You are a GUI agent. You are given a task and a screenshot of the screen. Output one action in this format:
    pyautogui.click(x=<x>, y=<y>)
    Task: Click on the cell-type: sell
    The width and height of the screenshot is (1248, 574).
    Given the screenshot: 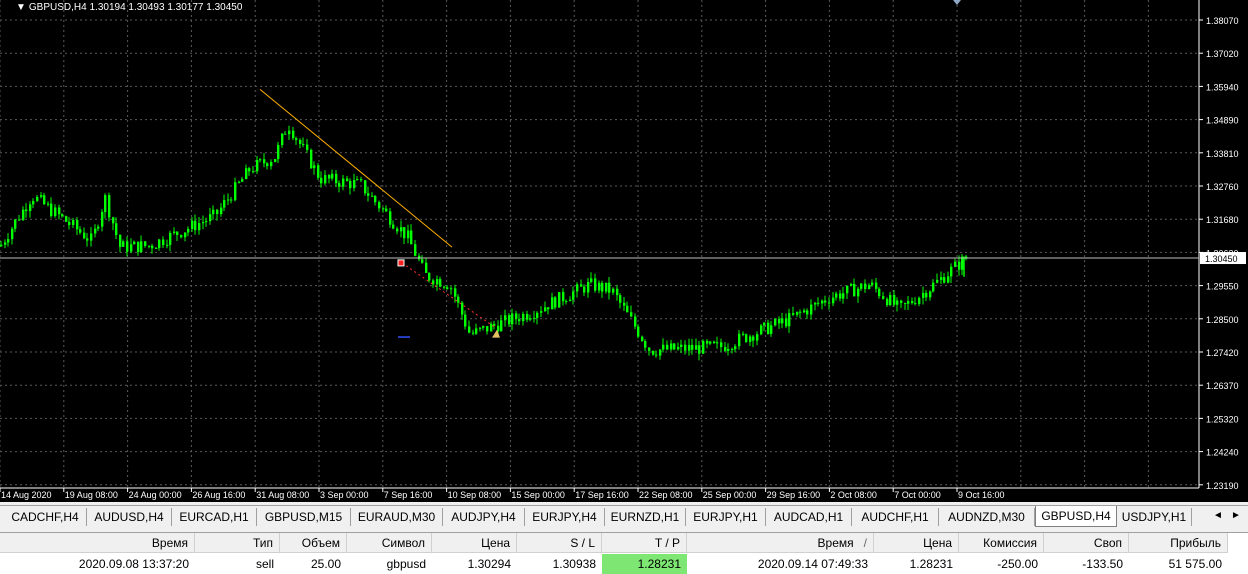 What is the action you would take?
    pyautogui.click(x=264, y=564)
    